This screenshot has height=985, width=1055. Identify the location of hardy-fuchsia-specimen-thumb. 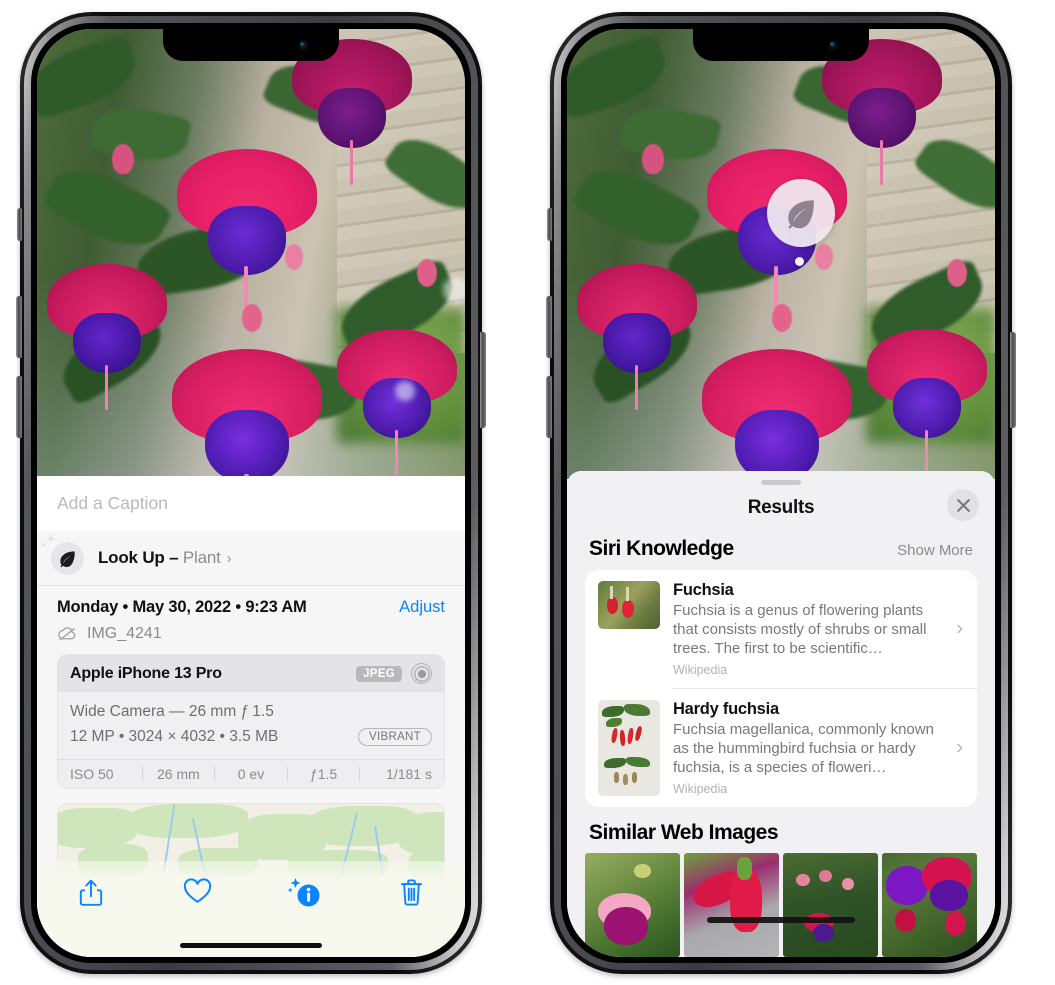
(629, 748).